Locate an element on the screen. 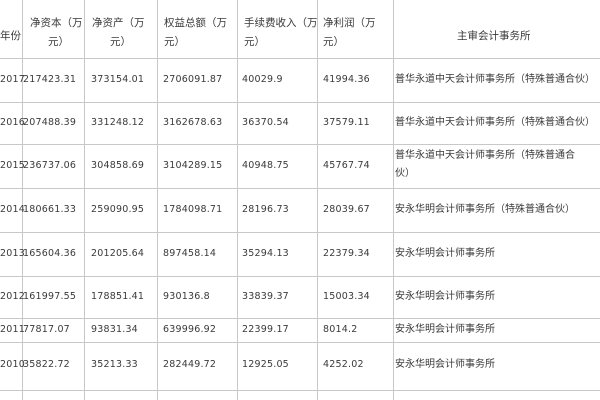  cell-year: 2010 is located at coordinates (12, 364).